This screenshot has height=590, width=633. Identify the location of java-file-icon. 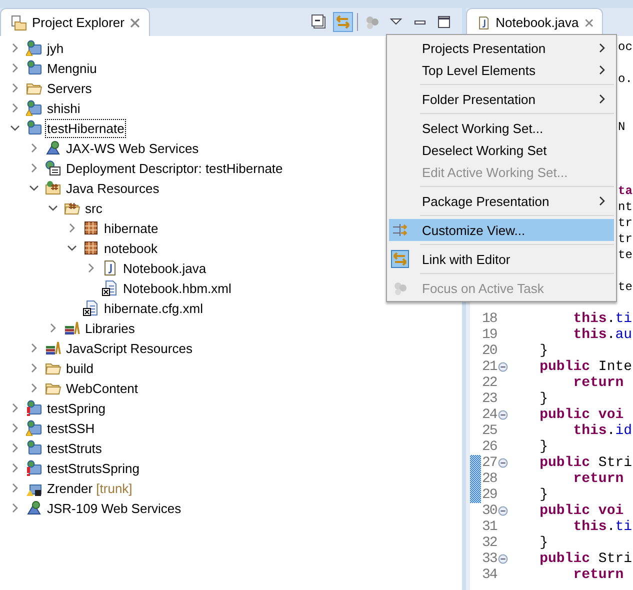
(110, 268).